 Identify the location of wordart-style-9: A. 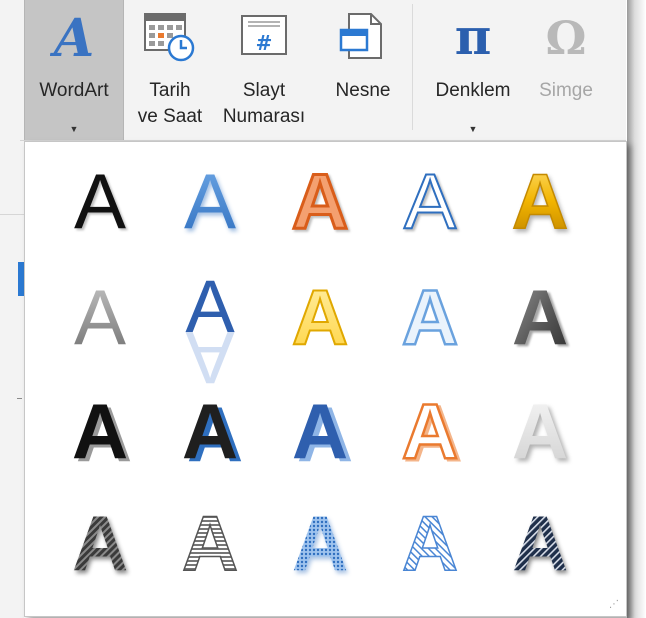
(430, 318).